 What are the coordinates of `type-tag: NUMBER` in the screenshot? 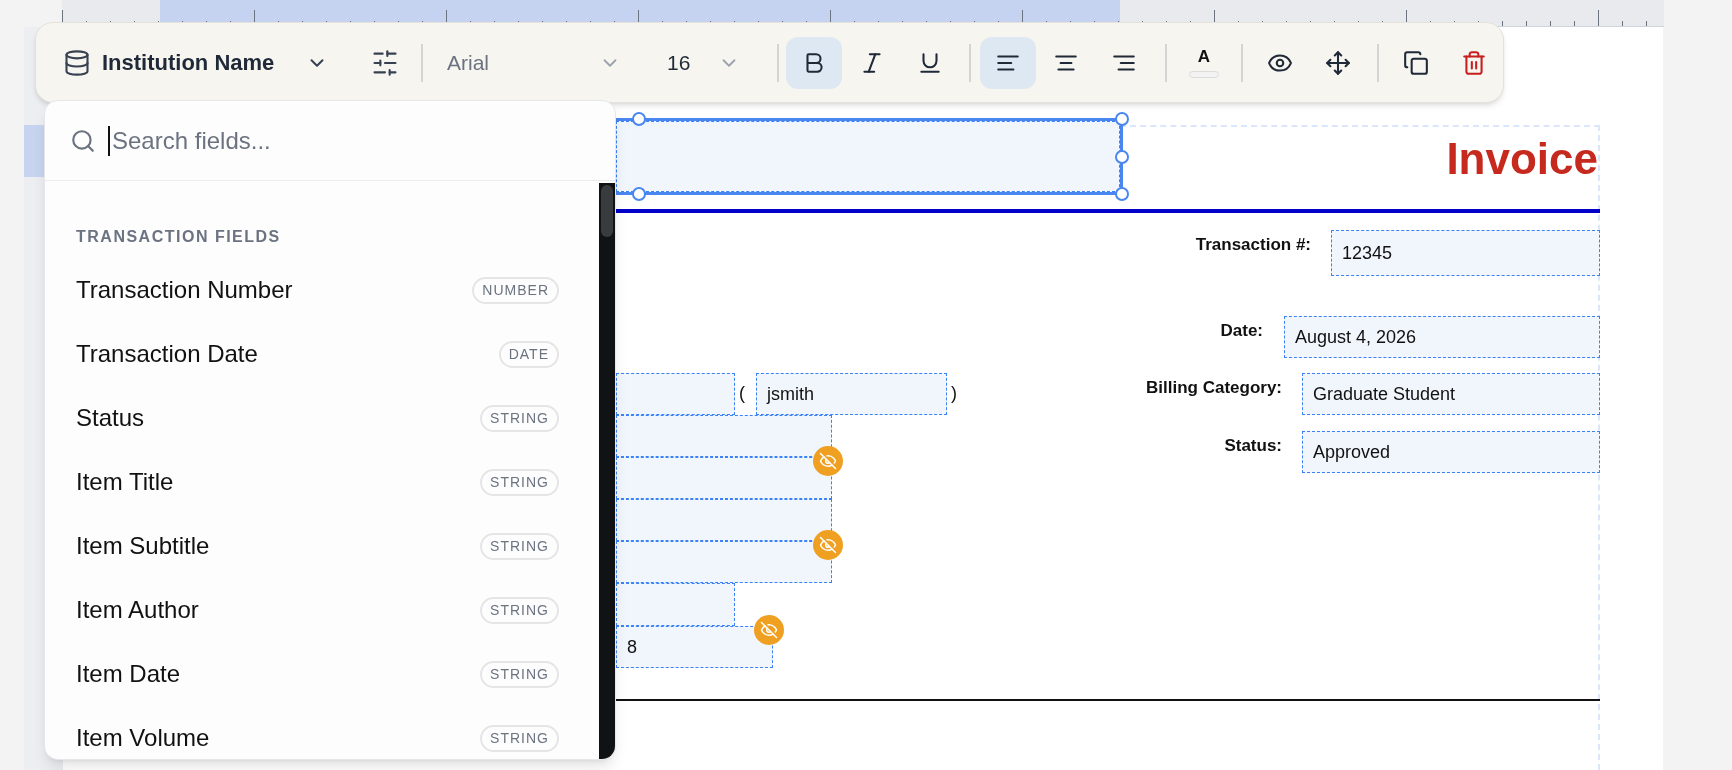 It's located at (515, 290).